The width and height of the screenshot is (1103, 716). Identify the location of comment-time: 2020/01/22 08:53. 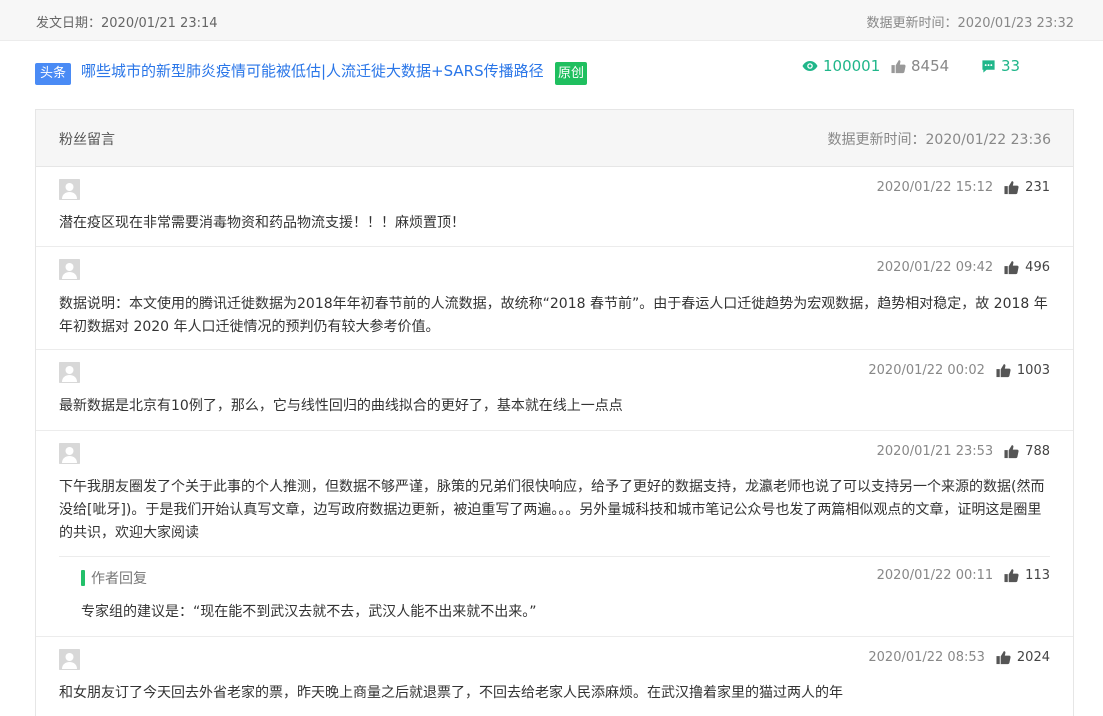
(926, 657).